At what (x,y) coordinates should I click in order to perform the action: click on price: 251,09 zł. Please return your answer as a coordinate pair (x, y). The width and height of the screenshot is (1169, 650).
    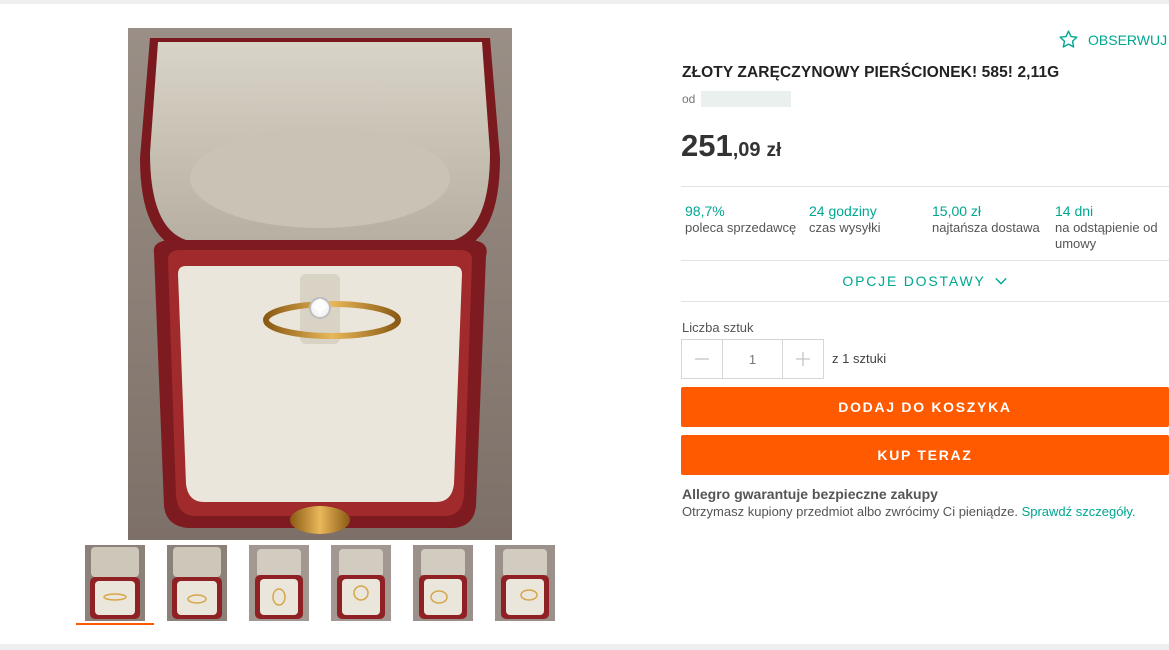
    Looking at the image, I should click on (731, 146).